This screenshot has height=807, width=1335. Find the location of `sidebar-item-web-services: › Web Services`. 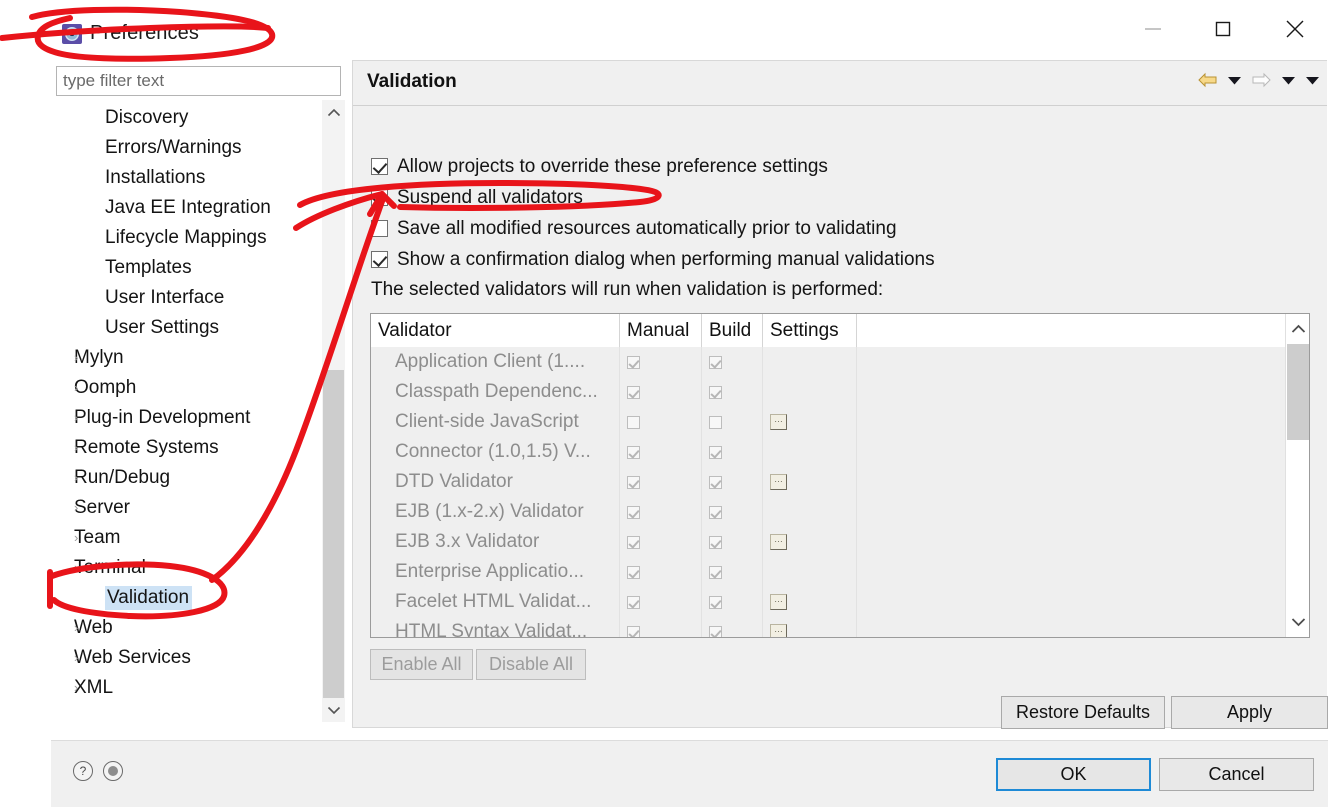

sidebar-item-web-services: › Web Services is located at coordinates (187, 658).